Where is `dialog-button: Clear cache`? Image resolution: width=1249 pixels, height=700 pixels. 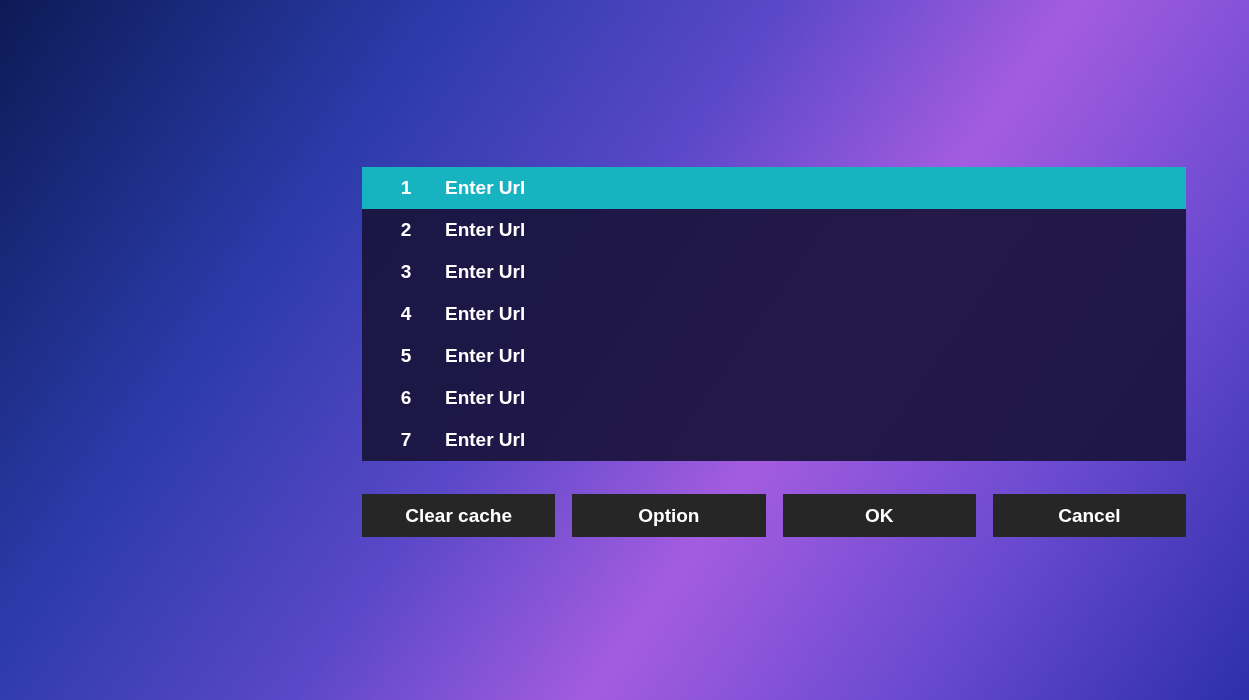 dialog-button: Clear cache is located at coordinates (459, 515).